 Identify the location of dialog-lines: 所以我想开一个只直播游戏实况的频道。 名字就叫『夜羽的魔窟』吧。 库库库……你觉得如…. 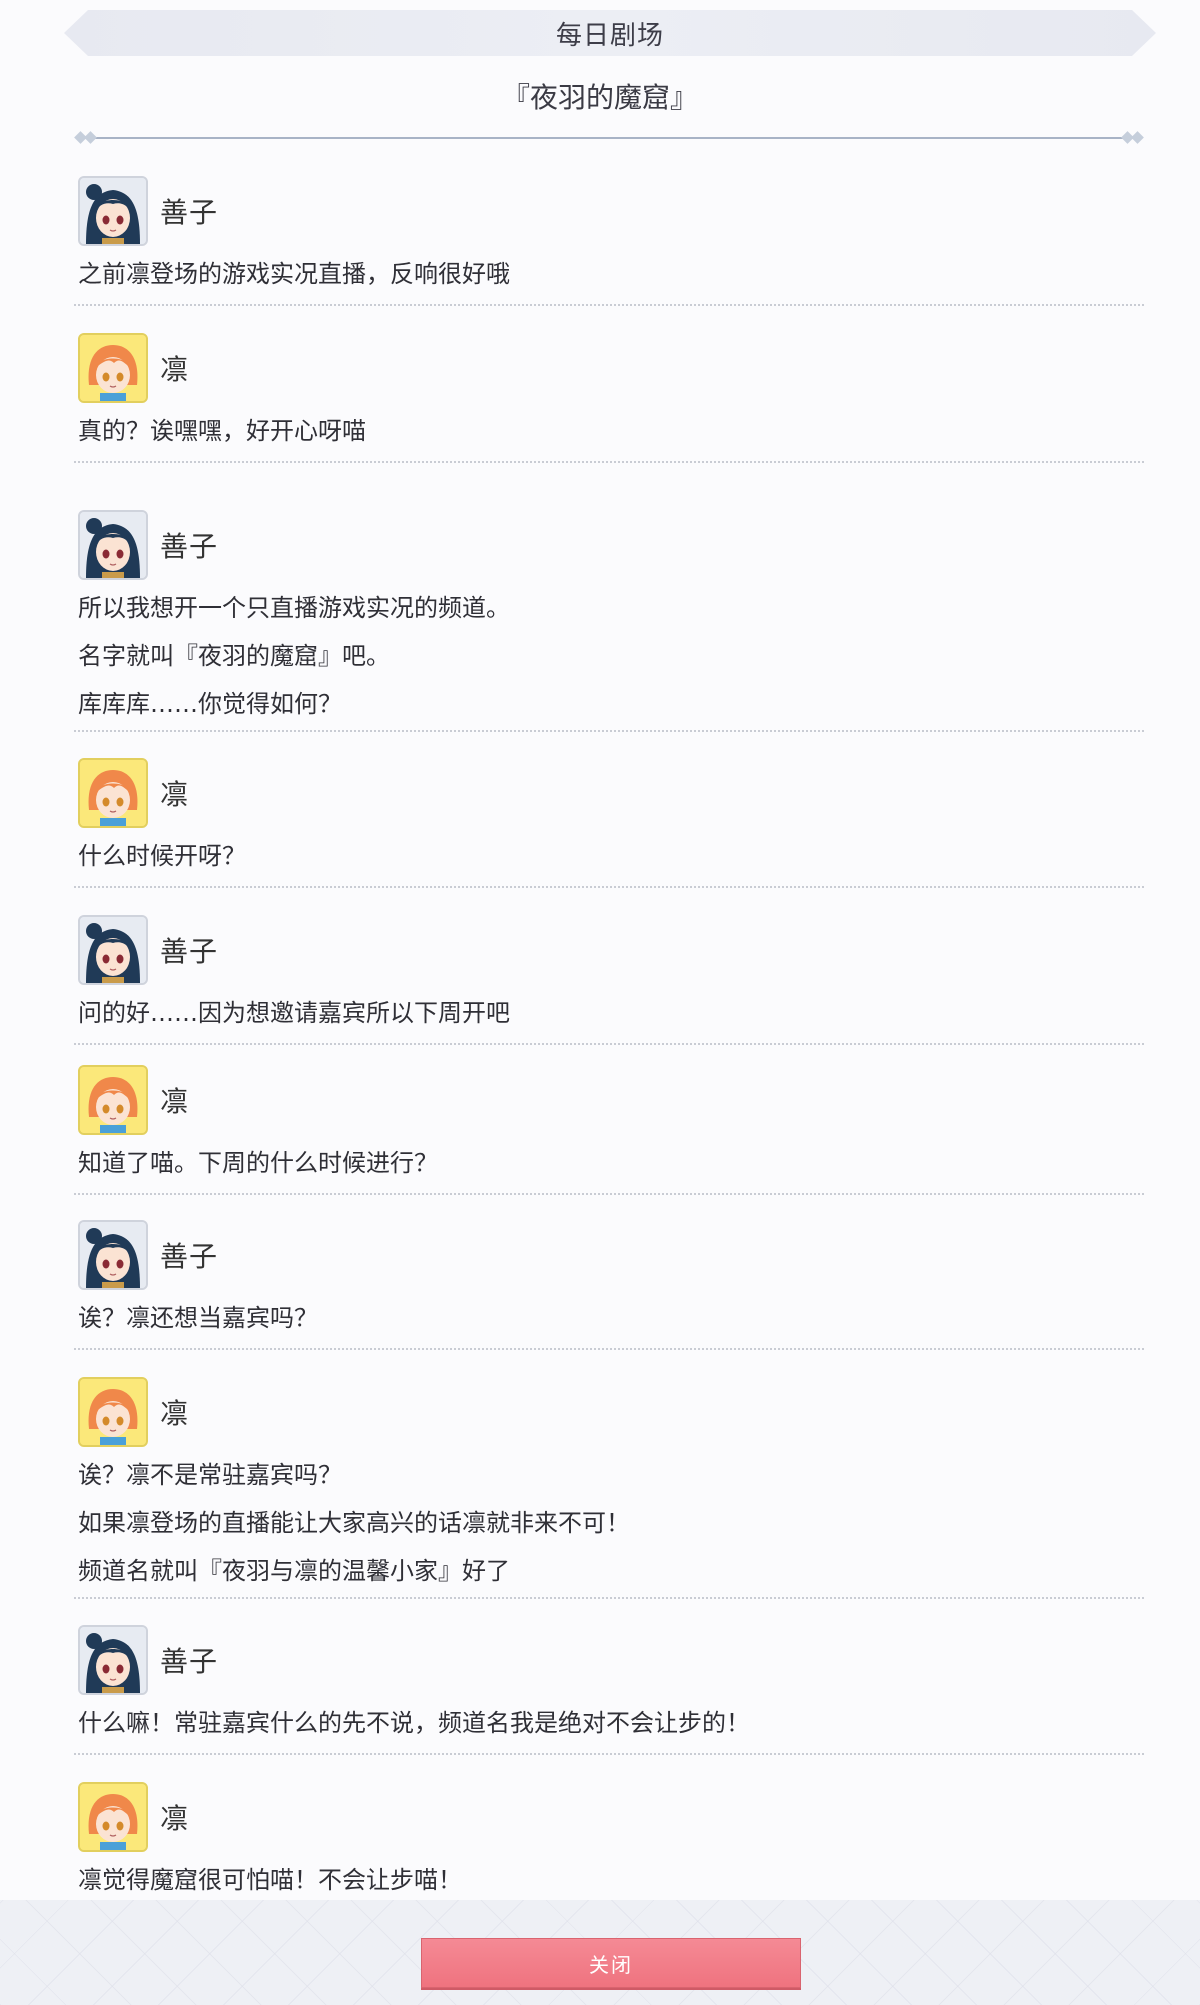
(611, 656).